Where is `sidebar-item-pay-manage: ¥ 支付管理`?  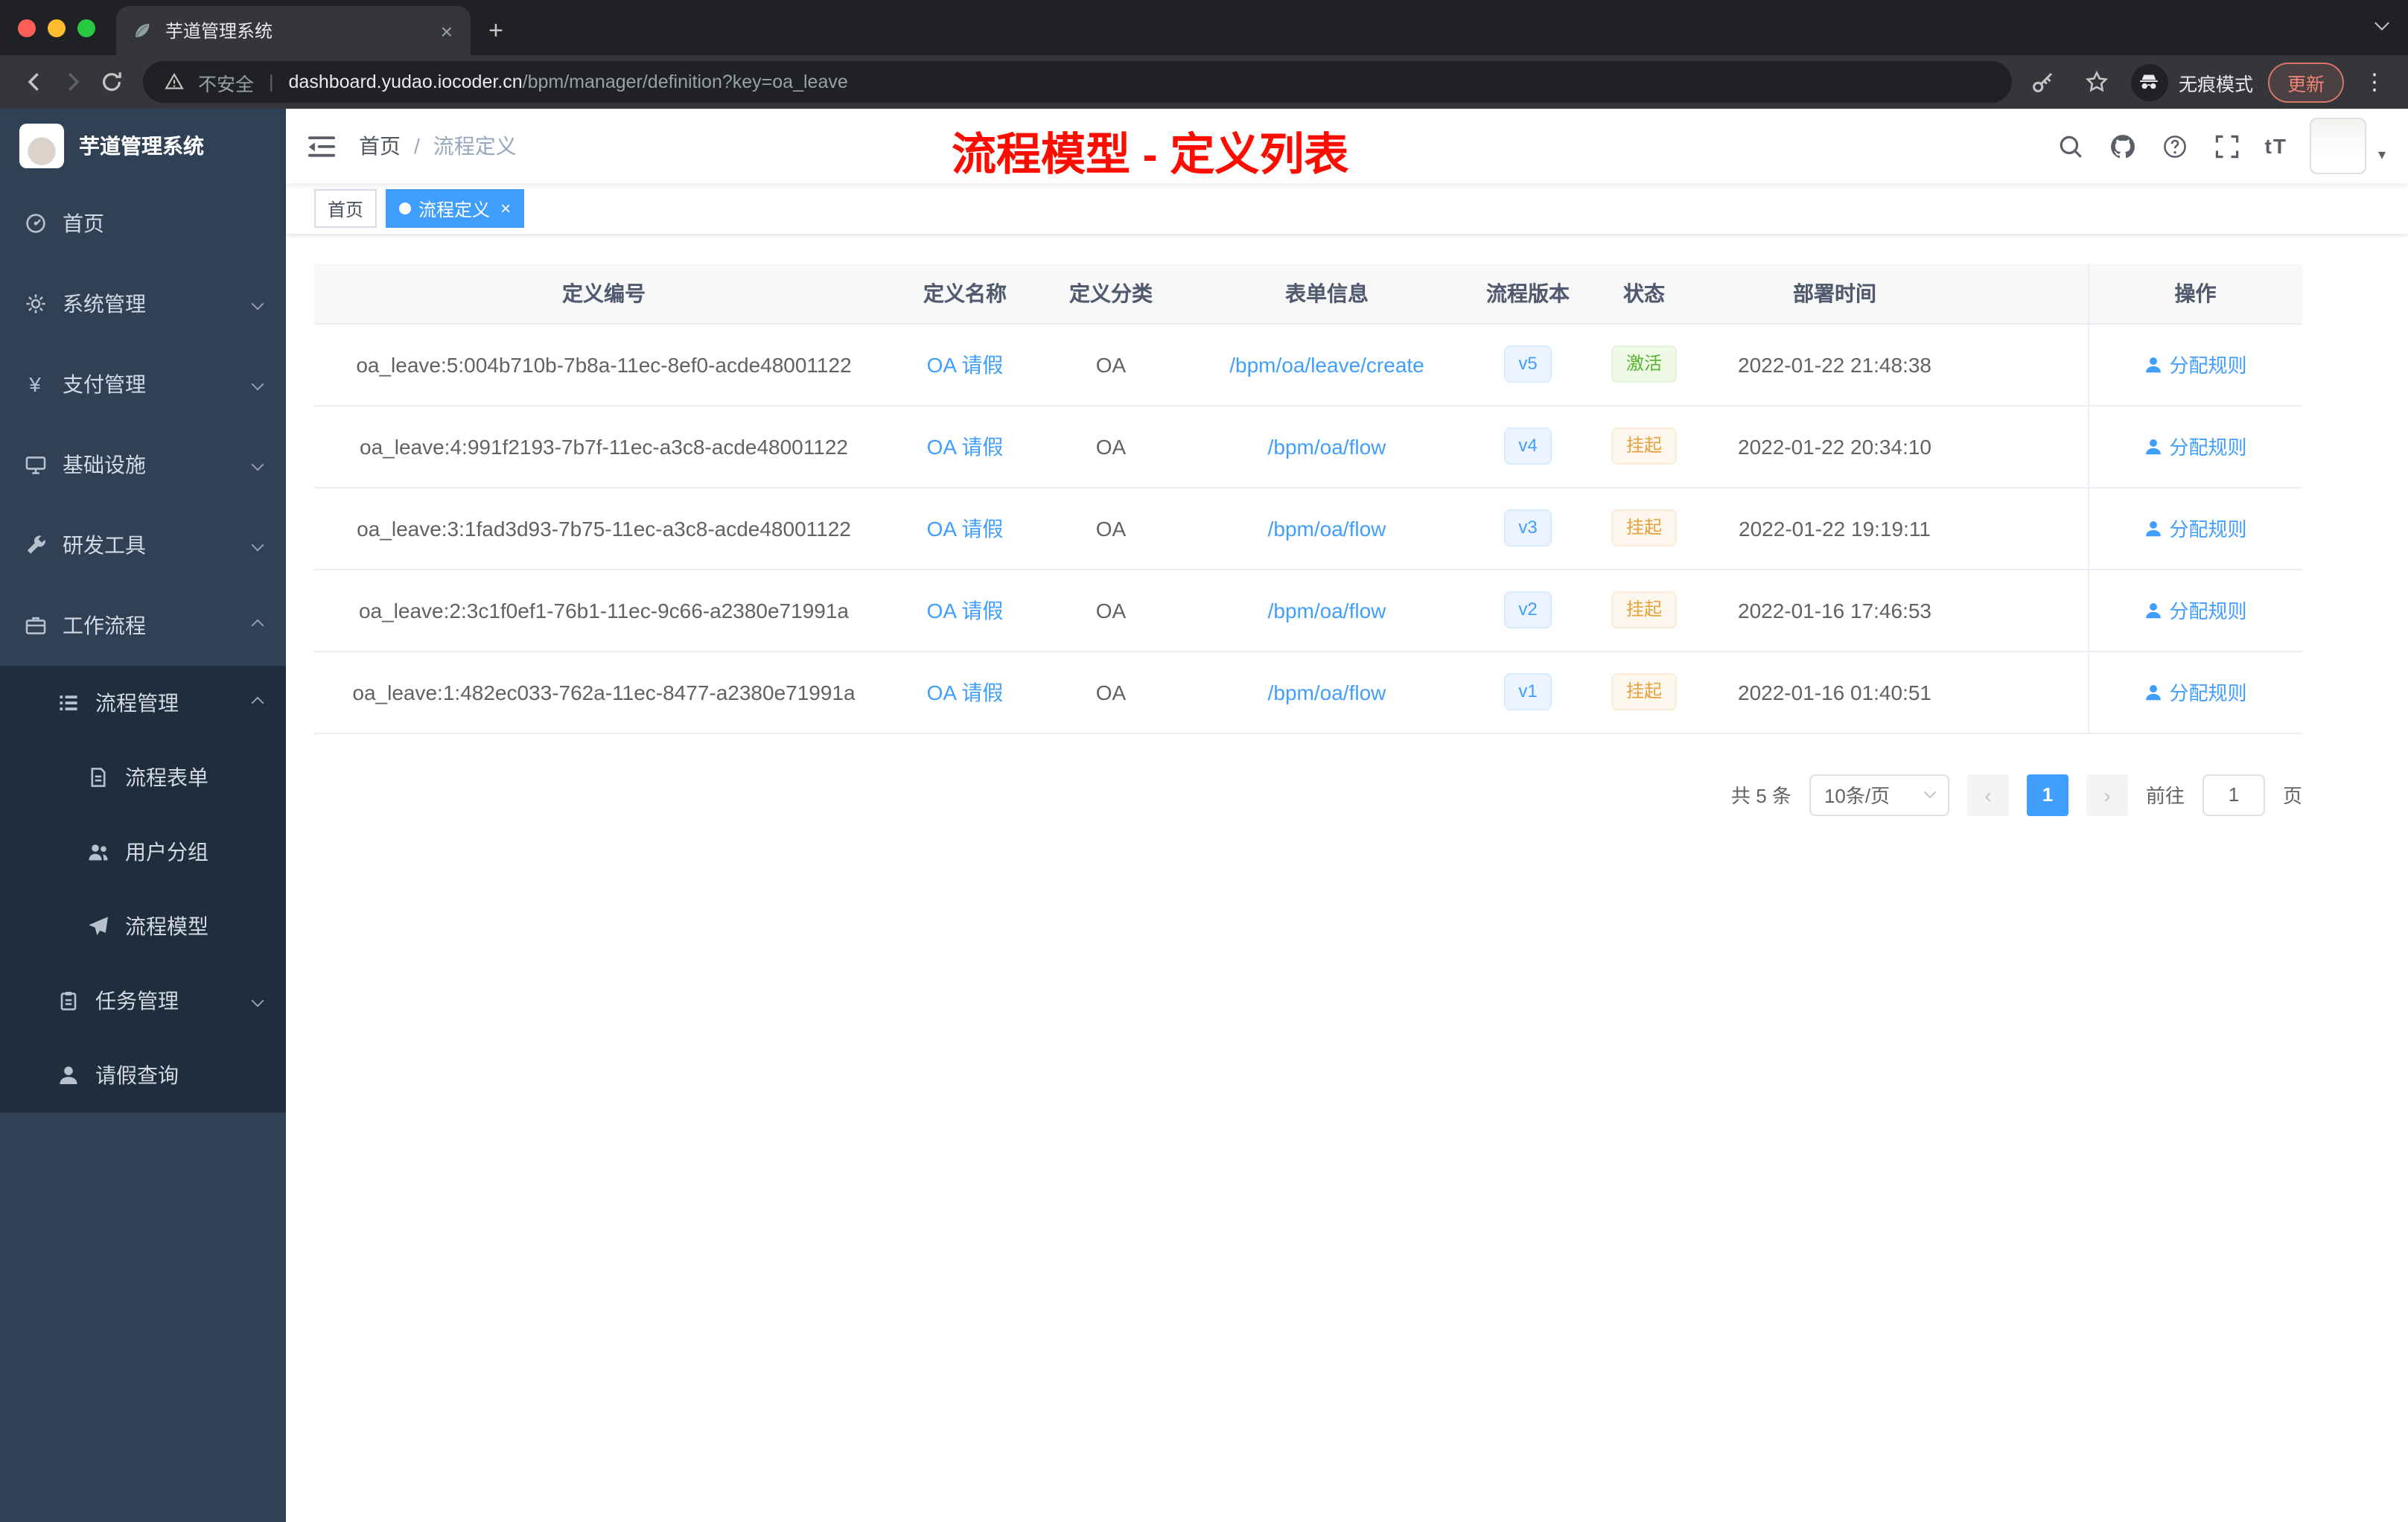
sidebar-item-pay-manage: ¥ 支付管理 is located at coordinates (143, 384).